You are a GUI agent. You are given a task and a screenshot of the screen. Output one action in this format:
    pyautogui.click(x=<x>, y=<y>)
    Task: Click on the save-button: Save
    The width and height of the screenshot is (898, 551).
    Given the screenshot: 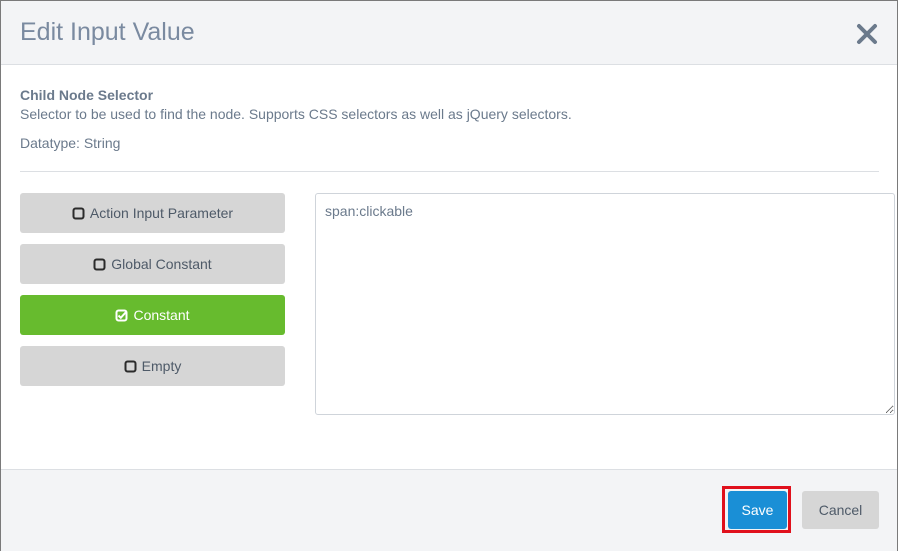 What is the action you would take?
    pyautogui.click(x=757, y=510)
    